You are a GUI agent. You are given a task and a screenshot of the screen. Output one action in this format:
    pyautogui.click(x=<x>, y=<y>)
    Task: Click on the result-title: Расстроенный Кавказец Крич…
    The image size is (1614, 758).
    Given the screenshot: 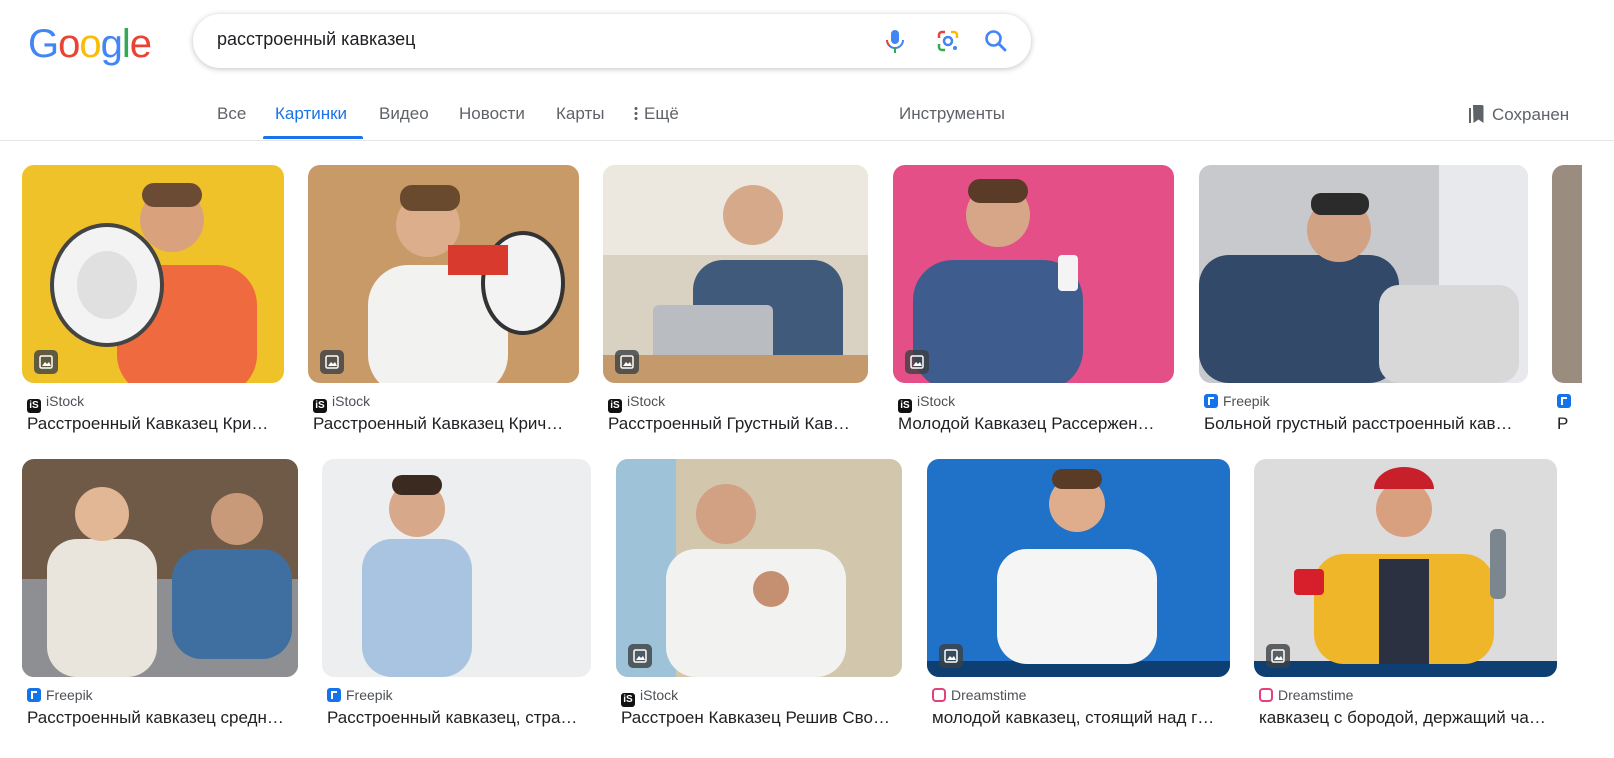 What is the action you would take?
    pyautogui.click(x=446, y=424)
    